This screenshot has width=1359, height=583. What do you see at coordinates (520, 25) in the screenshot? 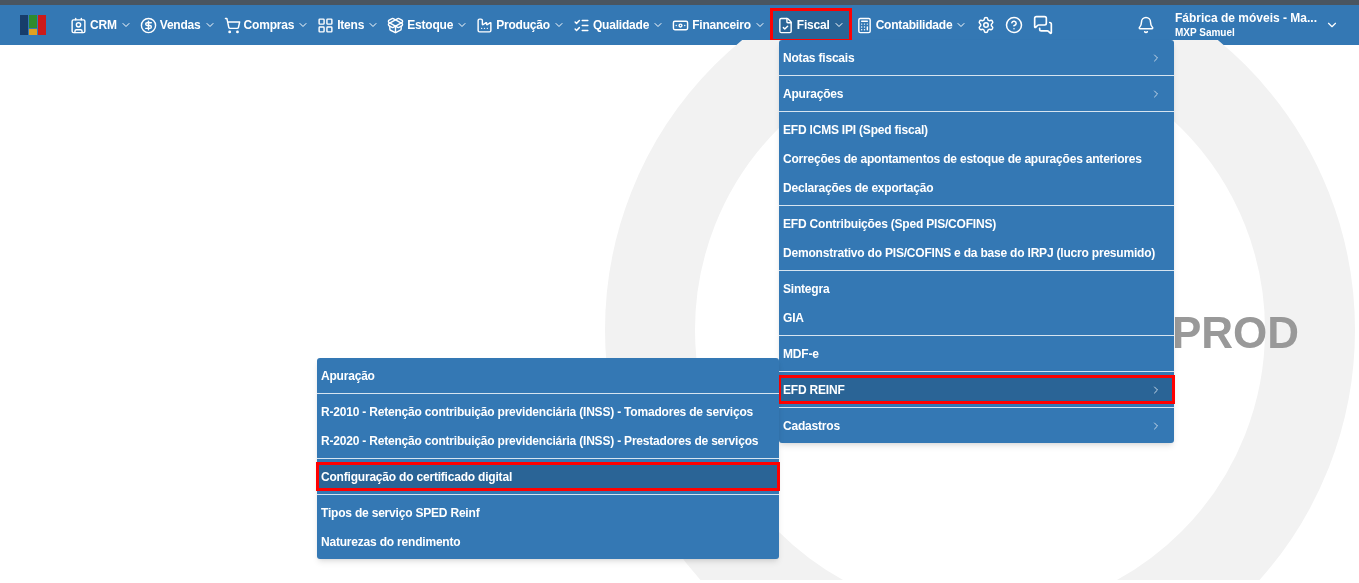
I see `nav-menu: Produção` at bounding box center [520, 25].